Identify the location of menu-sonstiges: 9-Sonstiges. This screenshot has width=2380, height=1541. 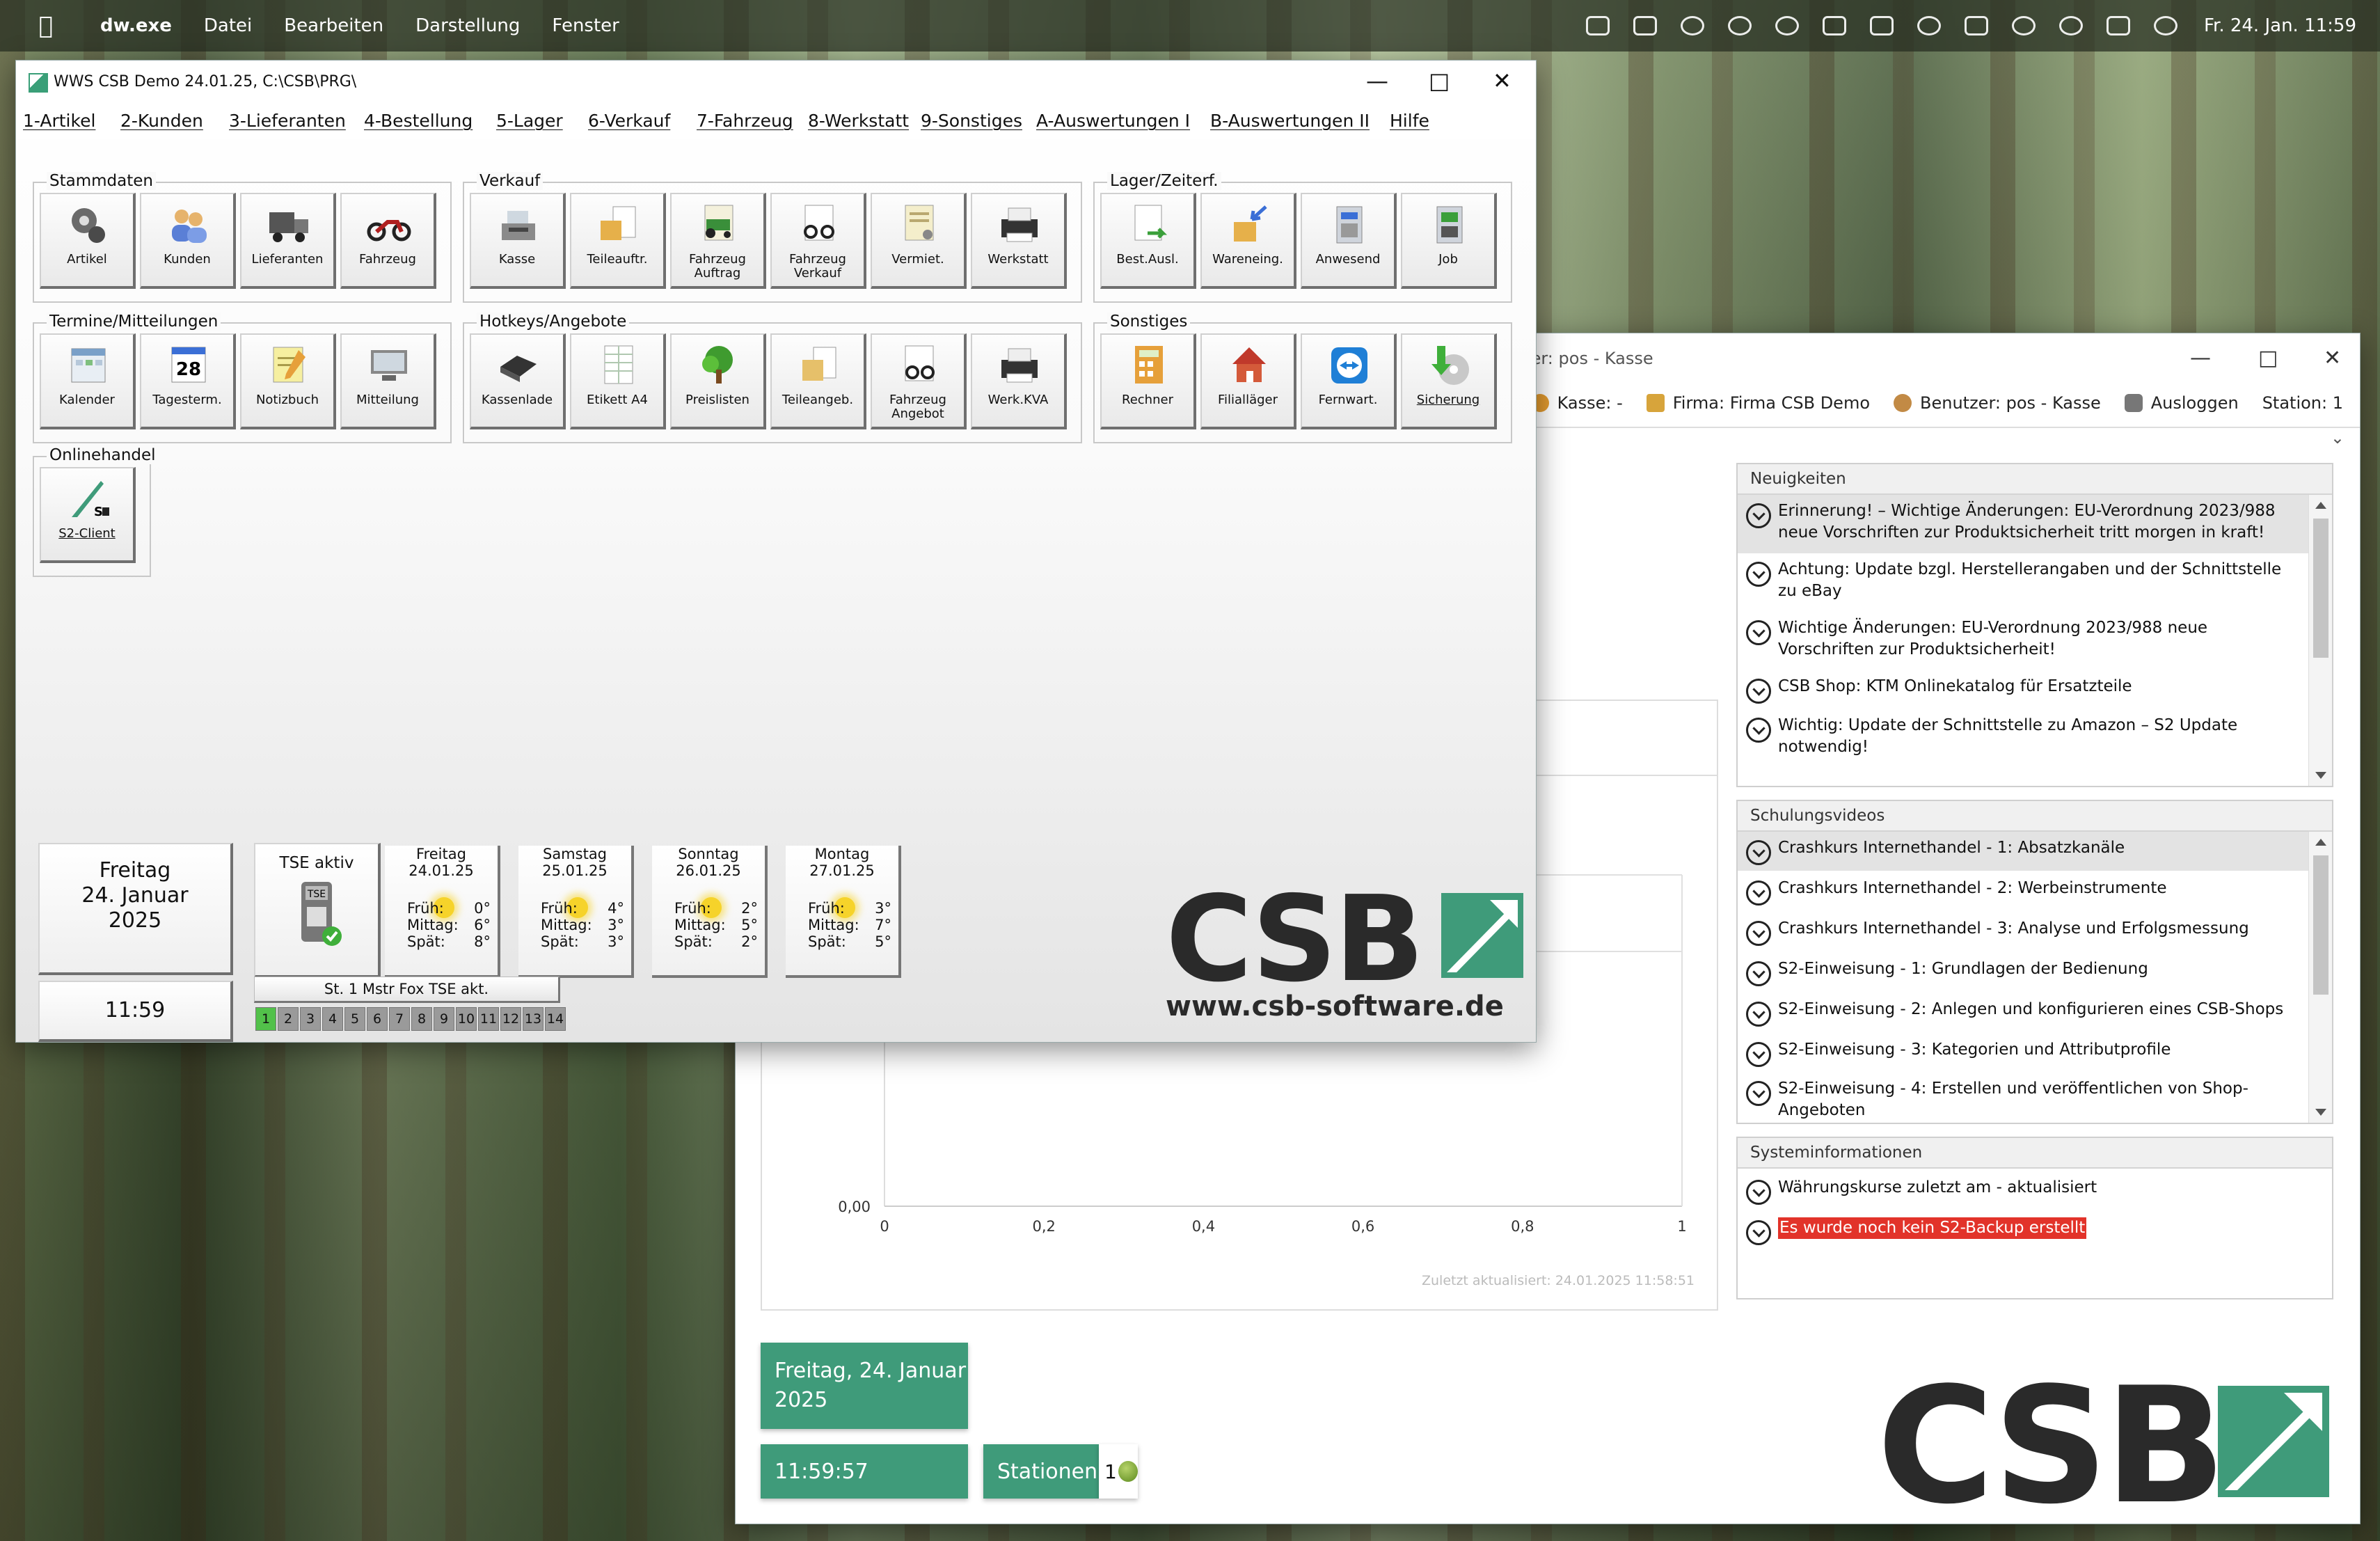
(971, 121).